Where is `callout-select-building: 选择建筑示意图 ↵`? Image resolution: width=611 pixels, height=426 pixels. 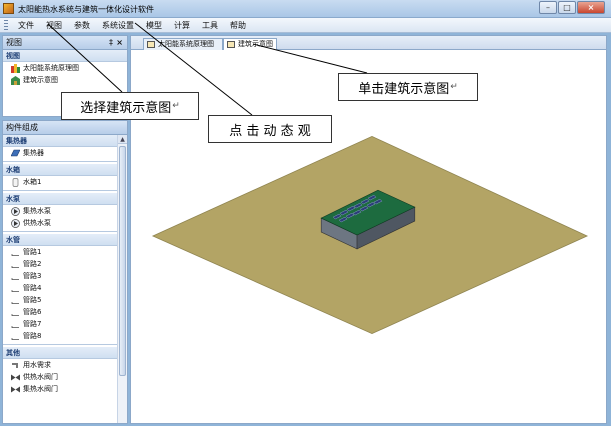 callout-select-building: 选择建筑示意图 ↵ is located at coordinates (130, 106).